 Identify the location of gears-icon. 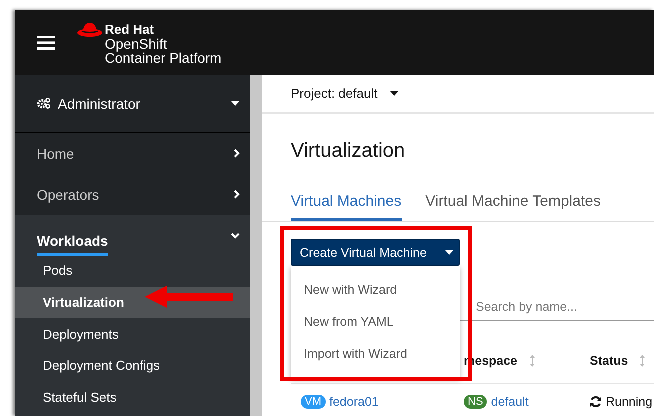
(44, 103).